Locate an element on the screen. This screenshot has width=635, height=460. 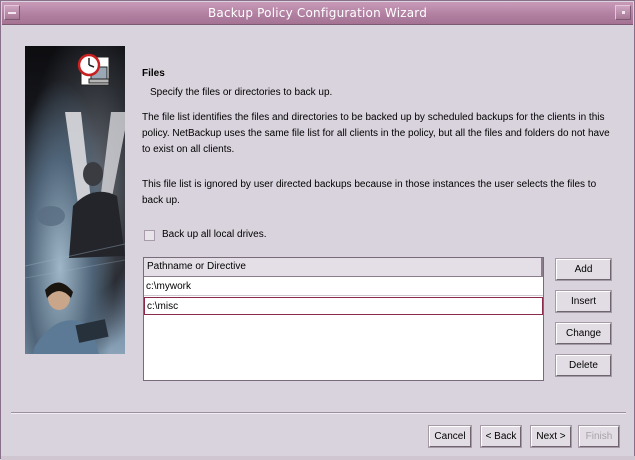
backup-all-drives-checkbox is located at coordinates (149, 235).